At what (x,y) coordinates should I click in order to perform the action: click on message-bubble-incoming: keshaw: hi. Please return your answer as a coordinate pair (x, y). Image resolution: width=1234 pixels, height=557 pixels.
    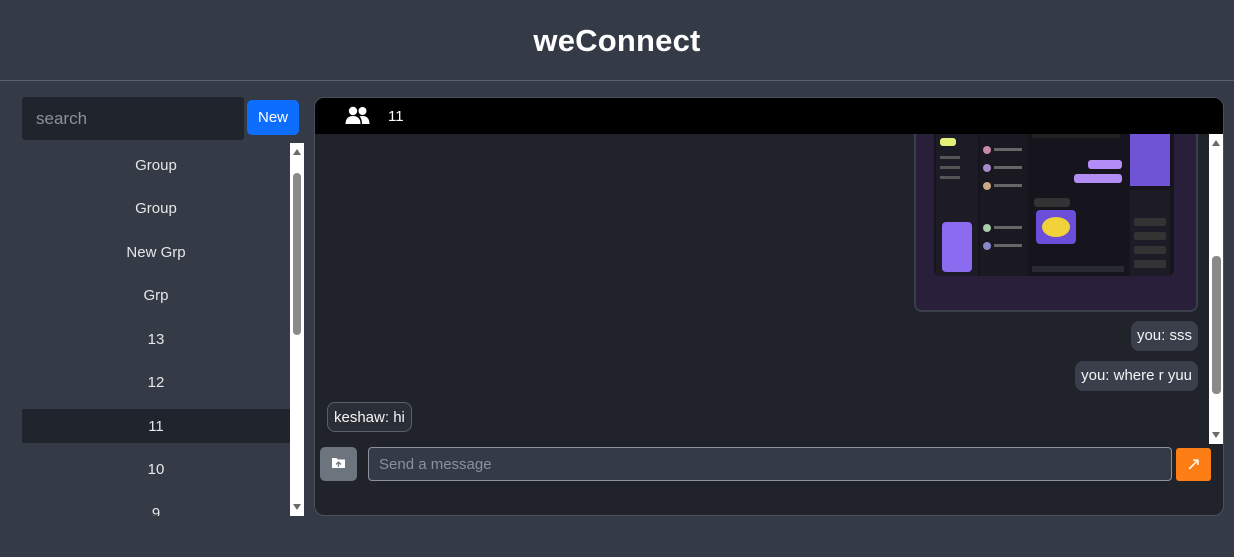
    Looking at the image, I should click on (369, 417).